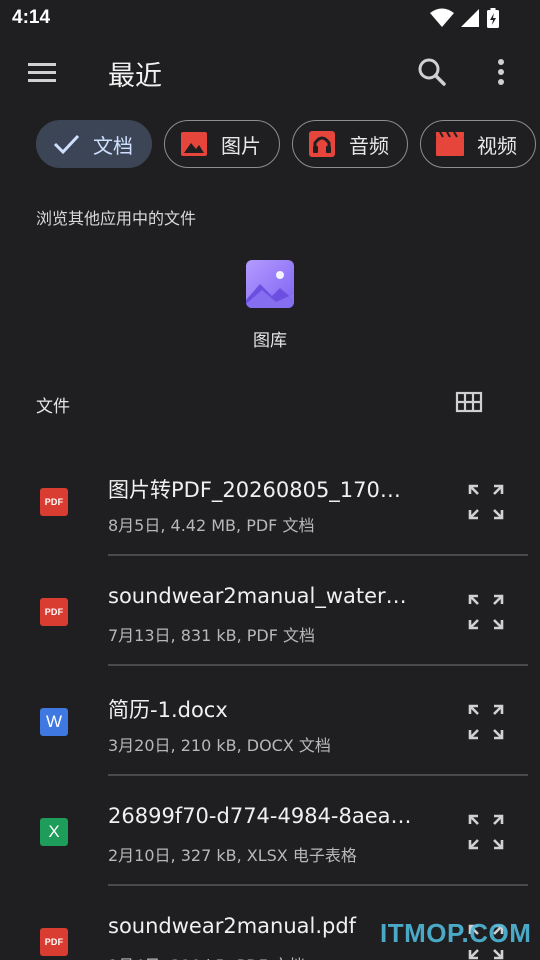  What do you see at coordinates (116, 218) in the screenshot?
I see `browse-apps-label: 浏览其他应用中的文件` at bounding box center [116, 218].